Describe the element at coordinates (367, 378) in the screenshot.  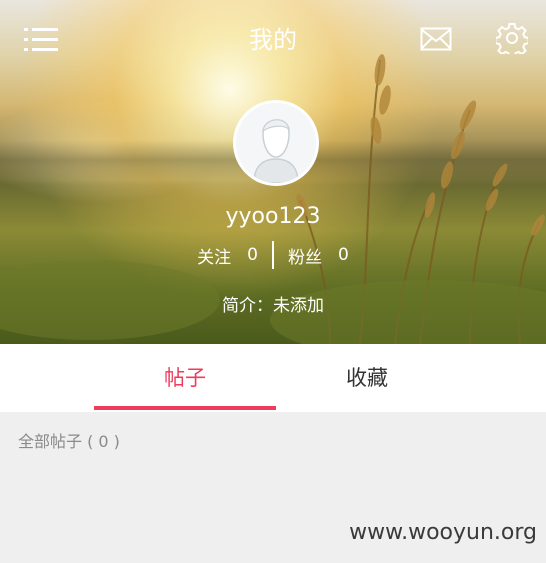
I see `tab-favorites: 收藏` at that location.